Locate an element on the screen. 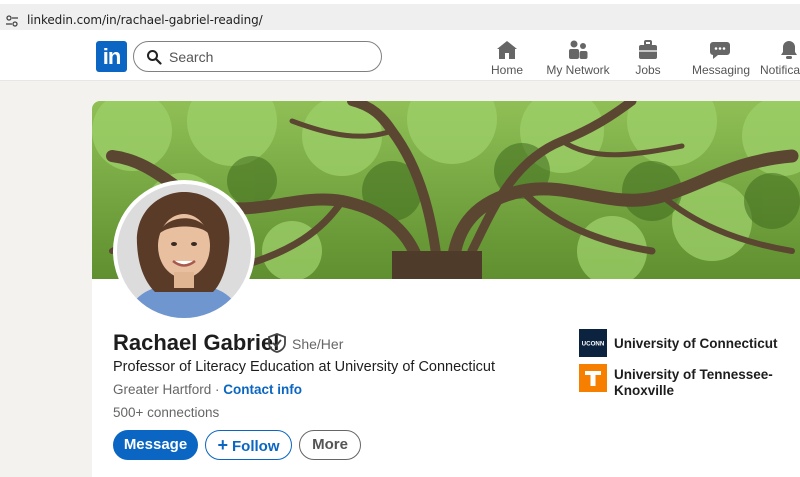  browser-address-bar: linkedin.com/in/rachael-gabriel-reading/ is located at coordinates (400, 16).